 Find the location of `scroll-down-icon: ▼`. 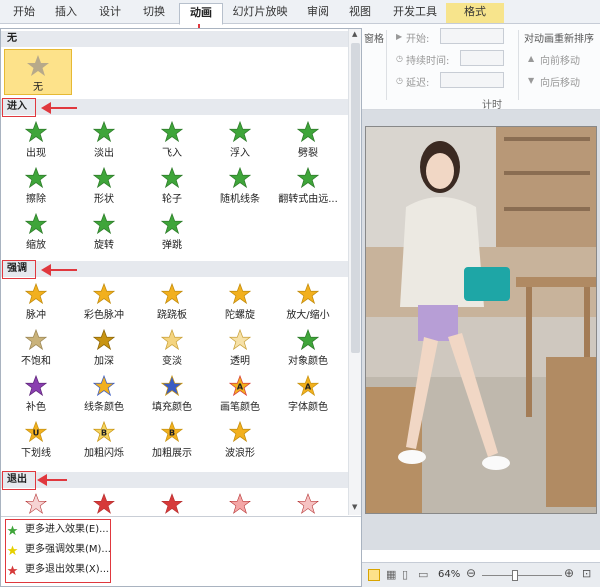

scroll-down-icon: ▼ is located at coordinates (354, 507).